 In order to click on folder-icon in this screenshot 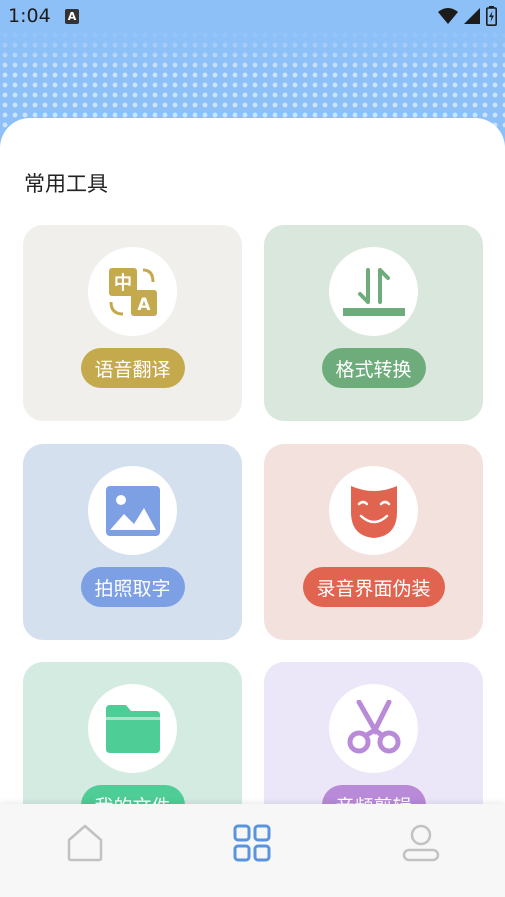, I will do `click(132, 728)`.